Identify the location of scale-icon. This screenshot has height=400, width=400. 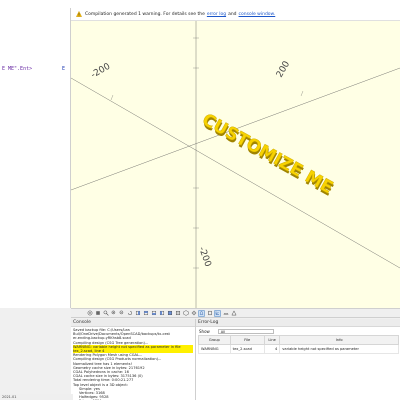
(225, 314).